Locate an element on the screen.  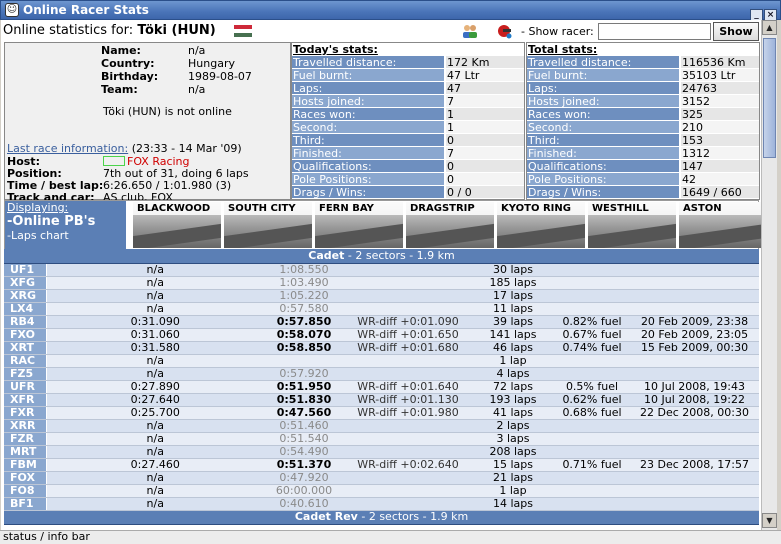
car-cell: FXR is located at coordinates (25, 413).